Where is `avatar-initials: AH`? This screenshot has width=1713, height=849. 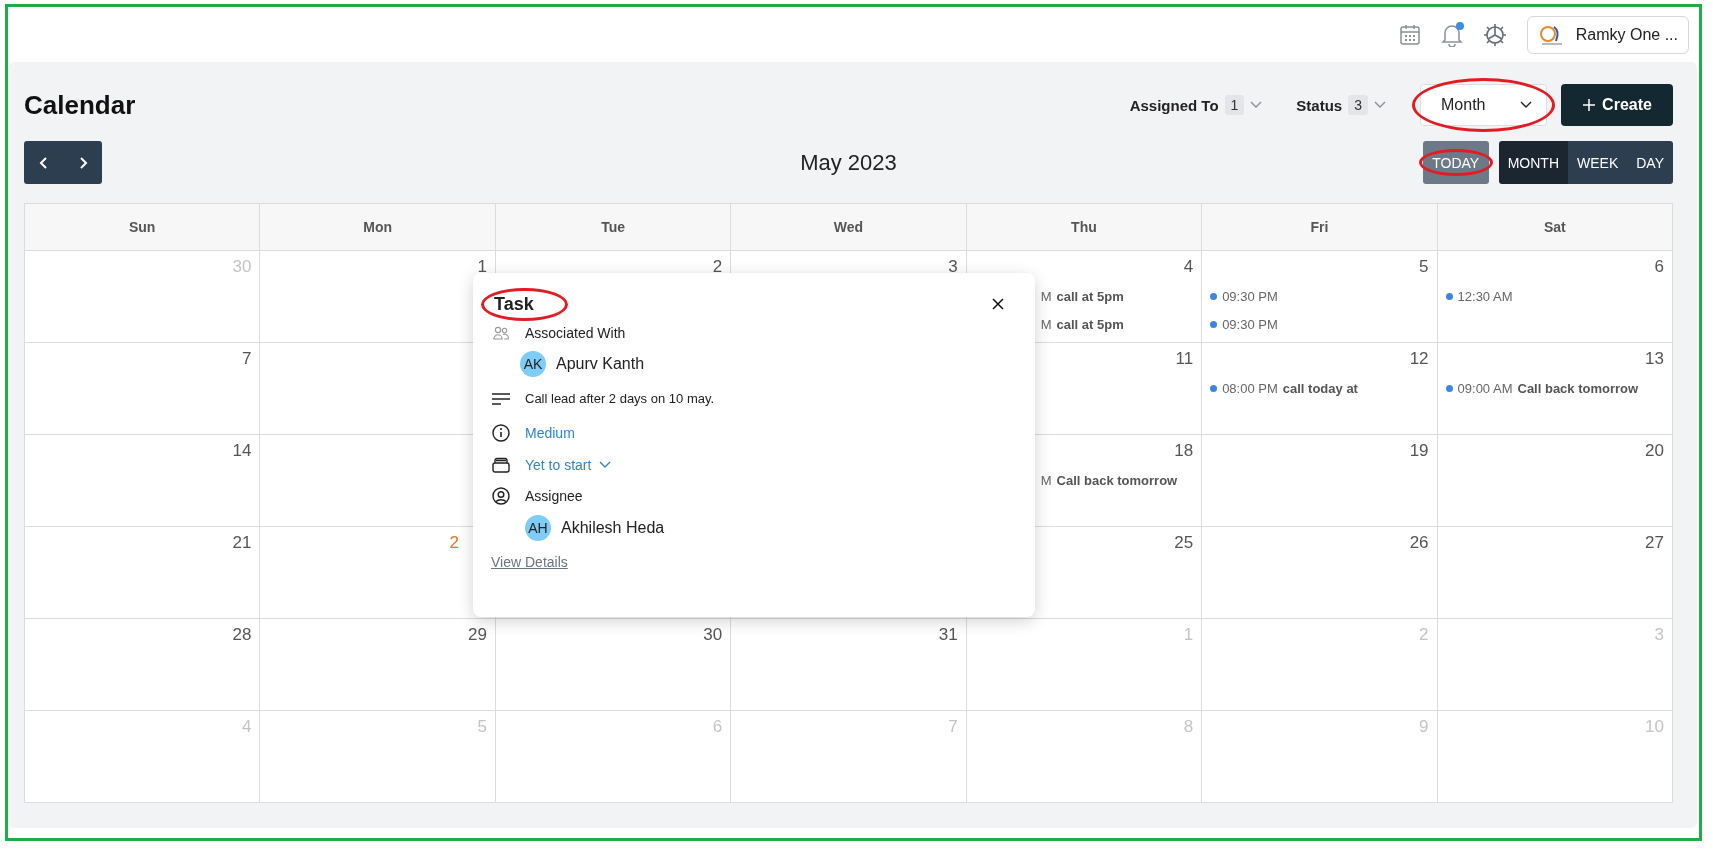
avatar-initials: AH is located at coordinates (538, 528).